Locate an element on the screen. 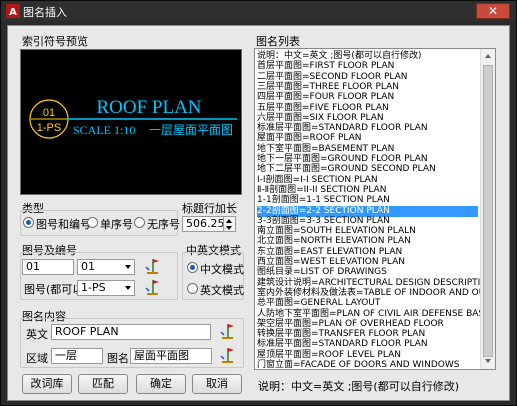 This screenshot has width=517, height=406. app-icon: A is located at coordinates (13, 11).